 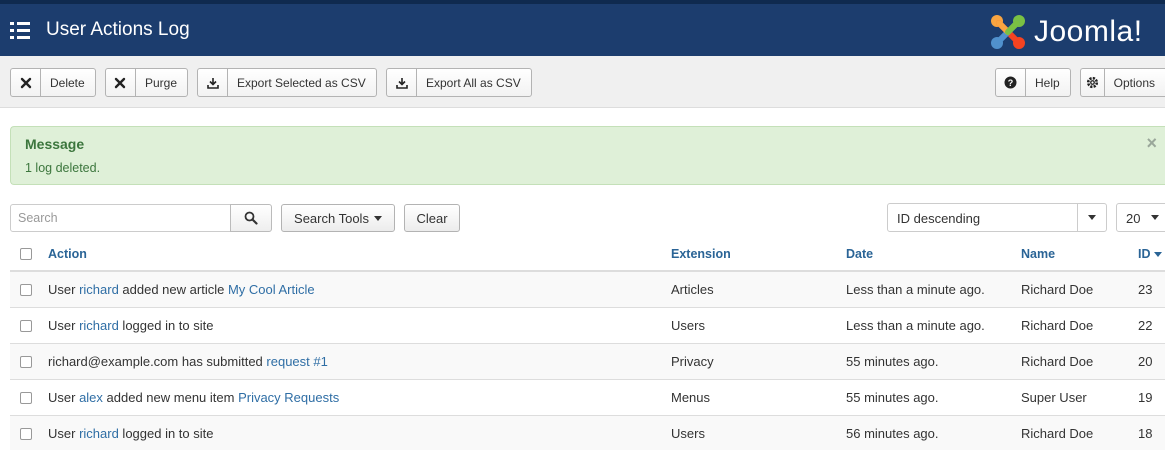 I want to click on item-link: My Cool Article, so click(x=271, y=289).